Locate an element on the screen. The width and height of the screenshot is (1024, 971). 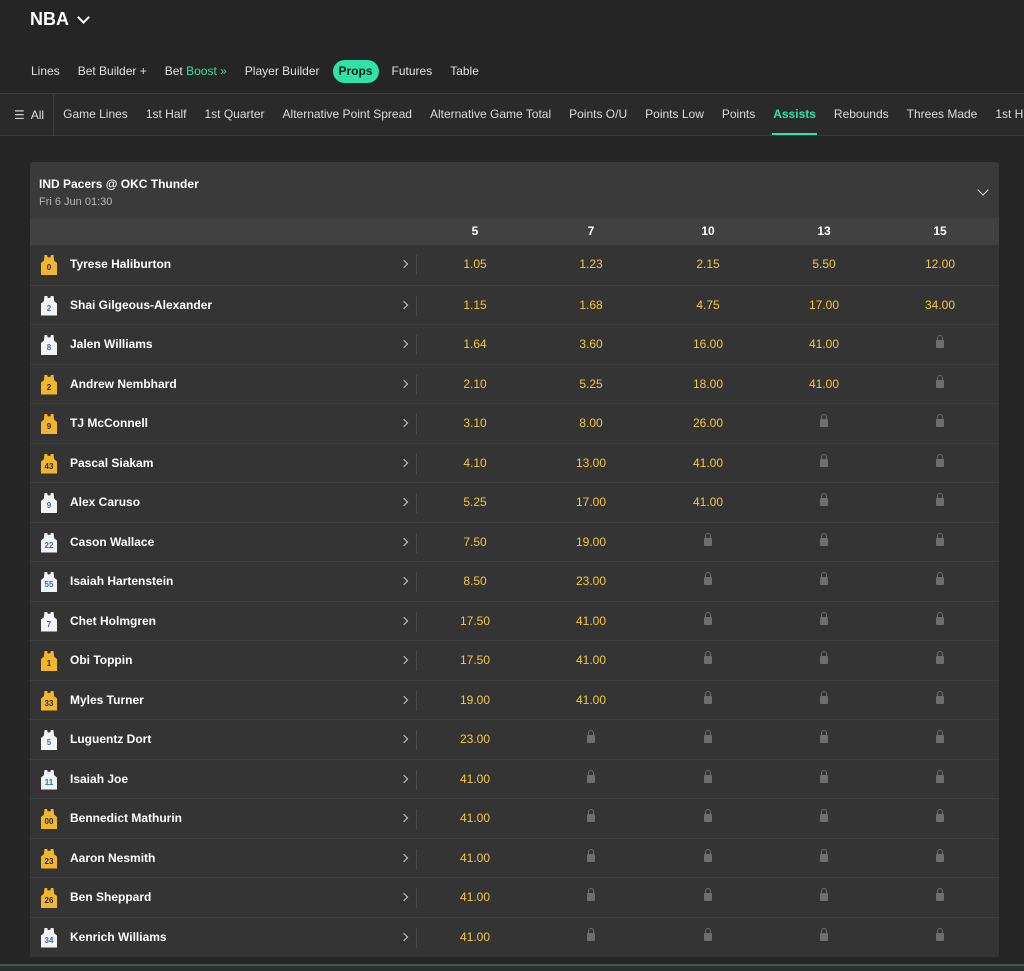
nav-tab-lines: Lines is located at coordinates (45, 71).